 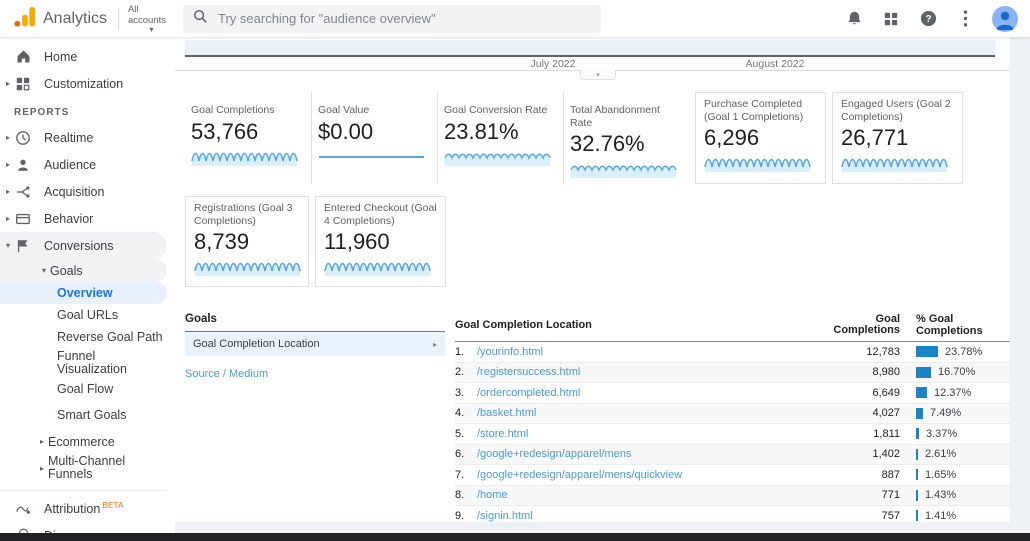 I want to click on collapse-chart-button: ▾, so click(x=598, y=75).